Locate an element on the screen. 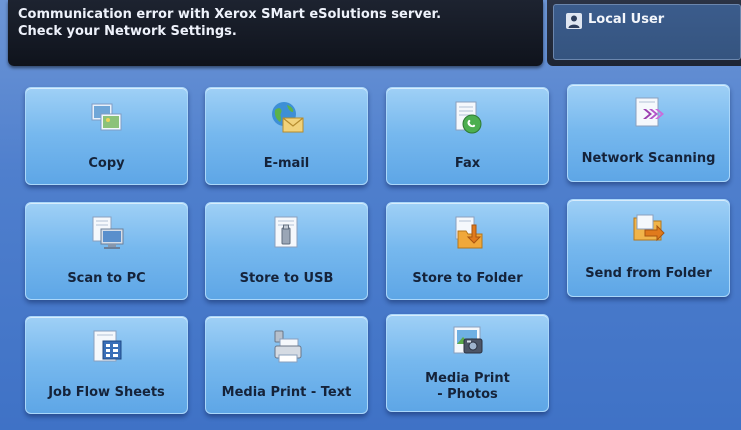 The width and height of the screenshot is (741, 430). tile-network-scanning: Network Scanning is located at coordinates (648, 133).